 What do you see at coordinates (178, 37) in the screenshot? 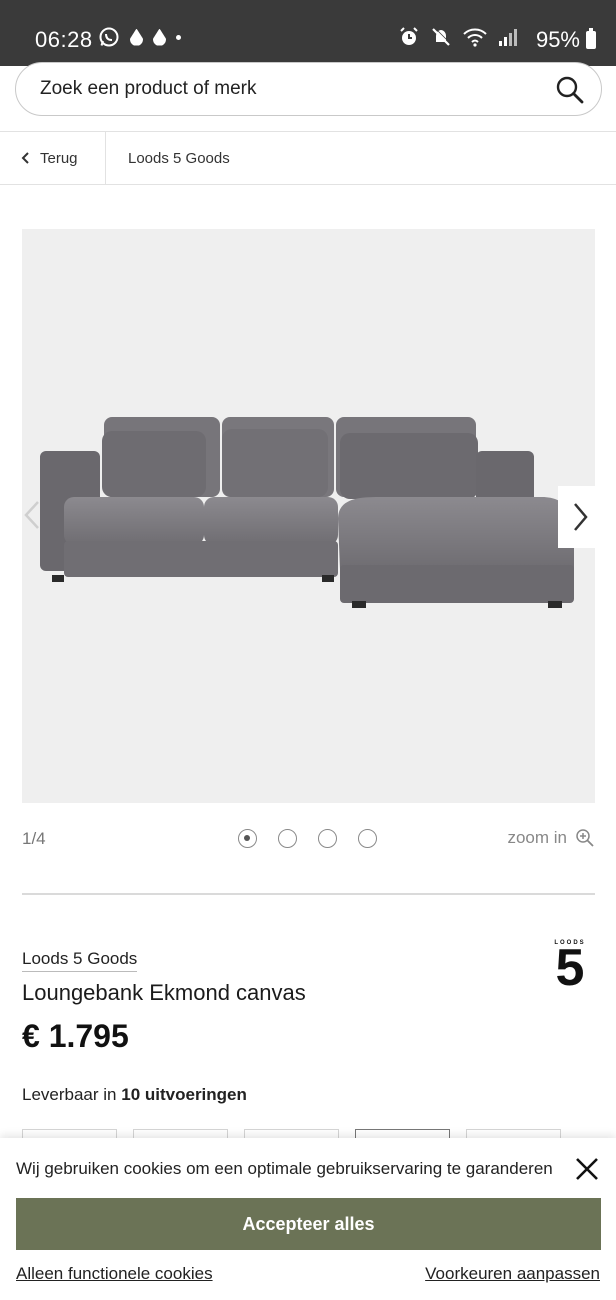
I see `dot-icon` at bounding box center [178, 37].